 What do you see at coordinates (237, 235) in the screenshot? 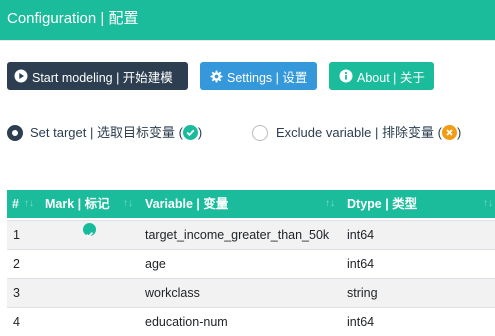
I see `row-variable: target_income_greater_than_50k` at bounding box center [237, 235].